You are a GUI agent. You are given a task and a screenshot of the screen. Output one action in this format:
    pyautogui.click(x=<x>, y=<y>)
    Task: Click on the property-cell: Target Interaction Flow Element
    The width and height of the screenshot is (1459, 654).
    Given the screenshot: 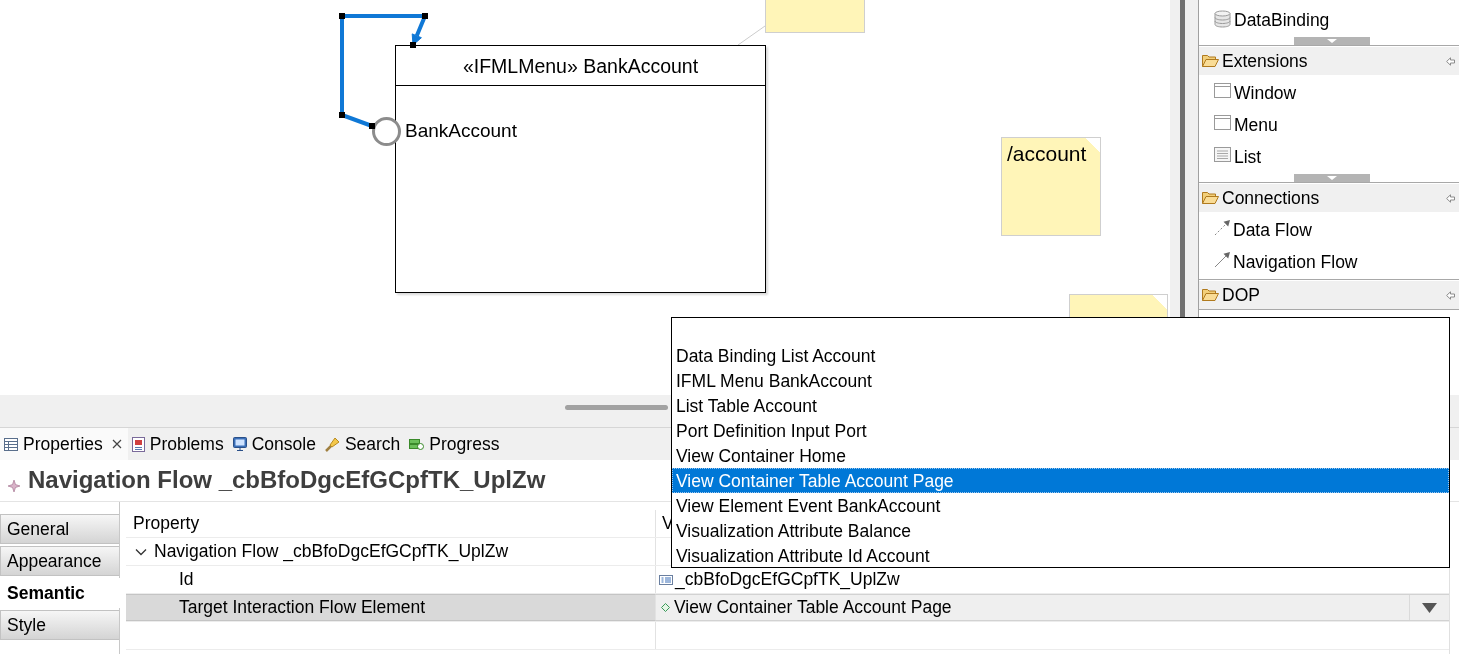 What is the action you would take?
    pyautogui.click(x=391, y=607)
    